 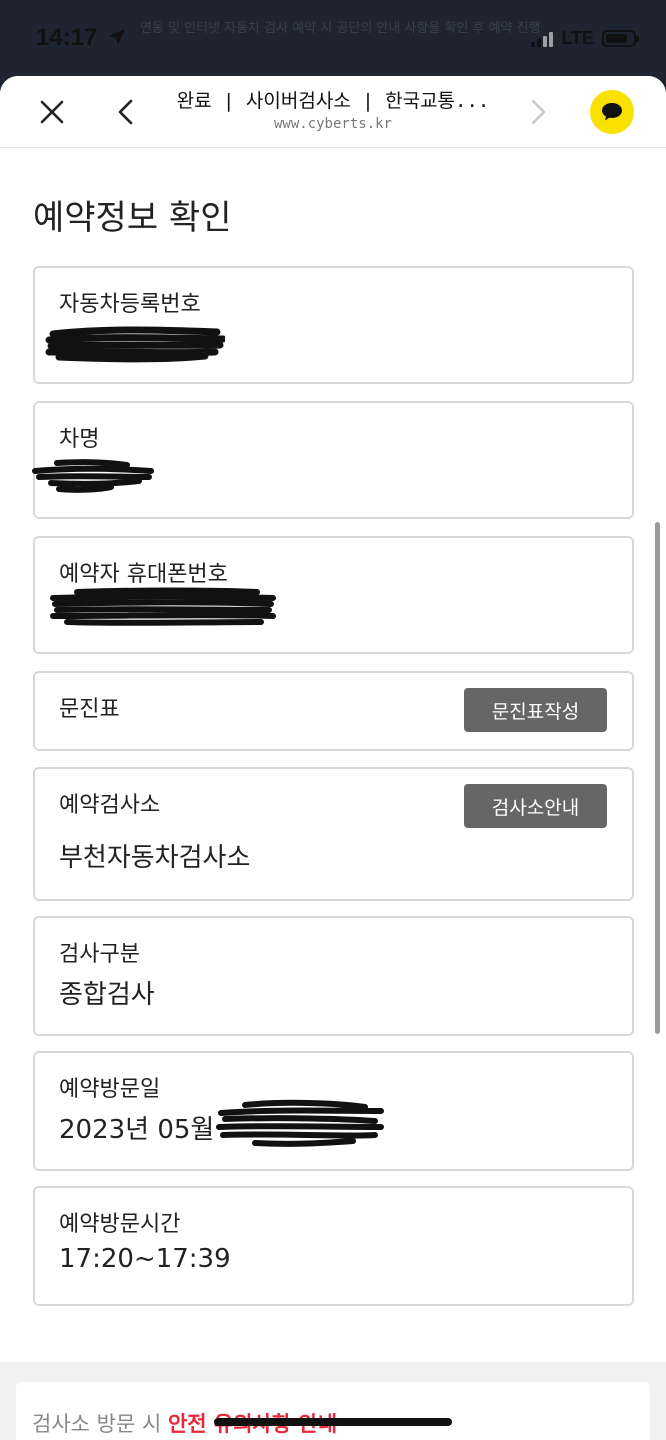 I want to click on forward-button, so click(x=538, y=112).